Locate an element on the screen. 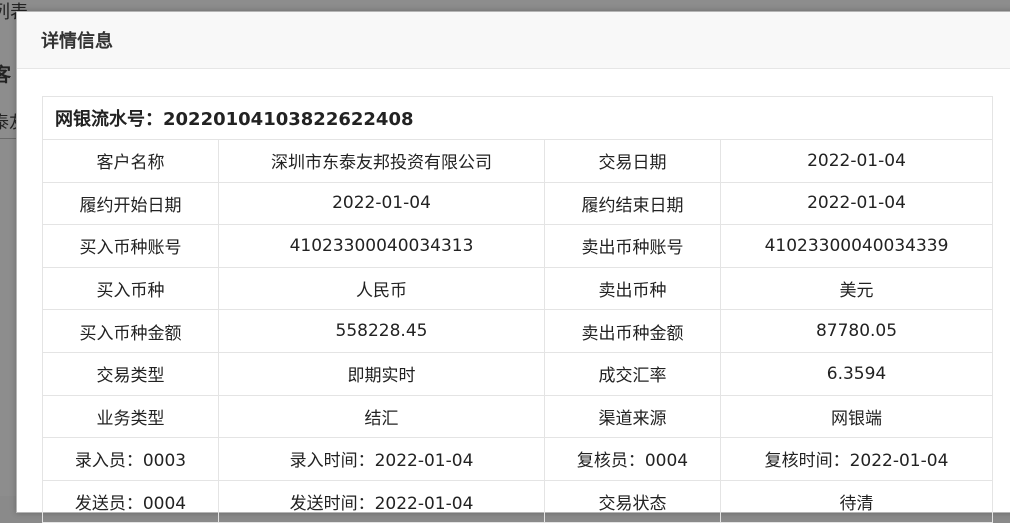 The width and height of the screenshot is (1010, 523). field-label: 录入员：0003 is located at coordinates (130, 459).